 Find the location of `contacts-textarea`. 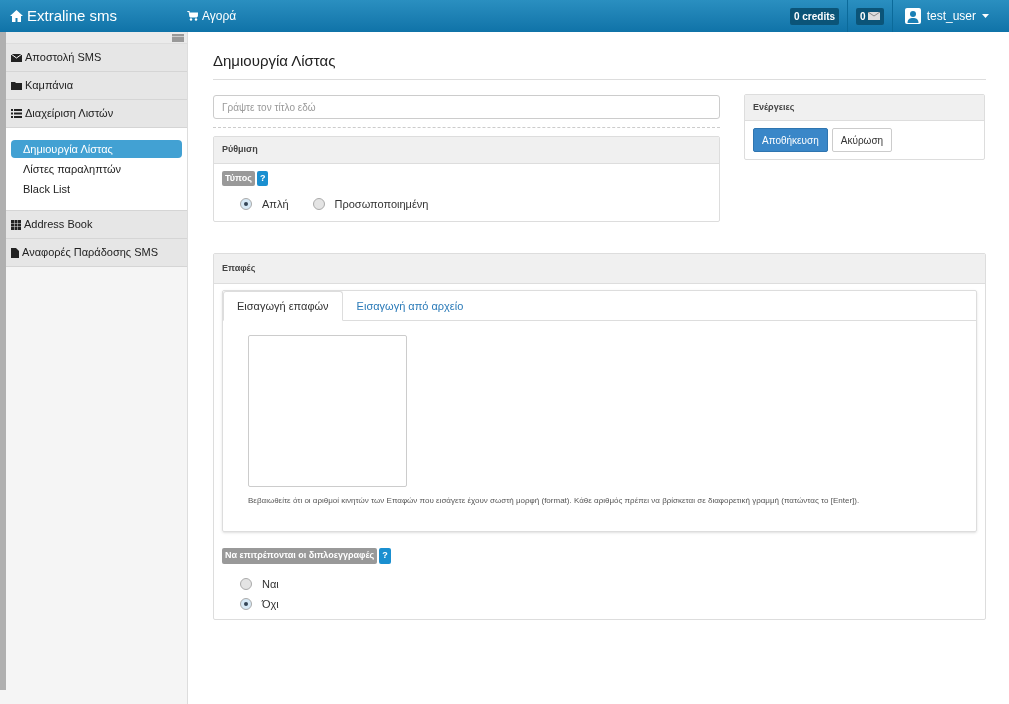

contacts-textarea is located at coordinates (327, 411).